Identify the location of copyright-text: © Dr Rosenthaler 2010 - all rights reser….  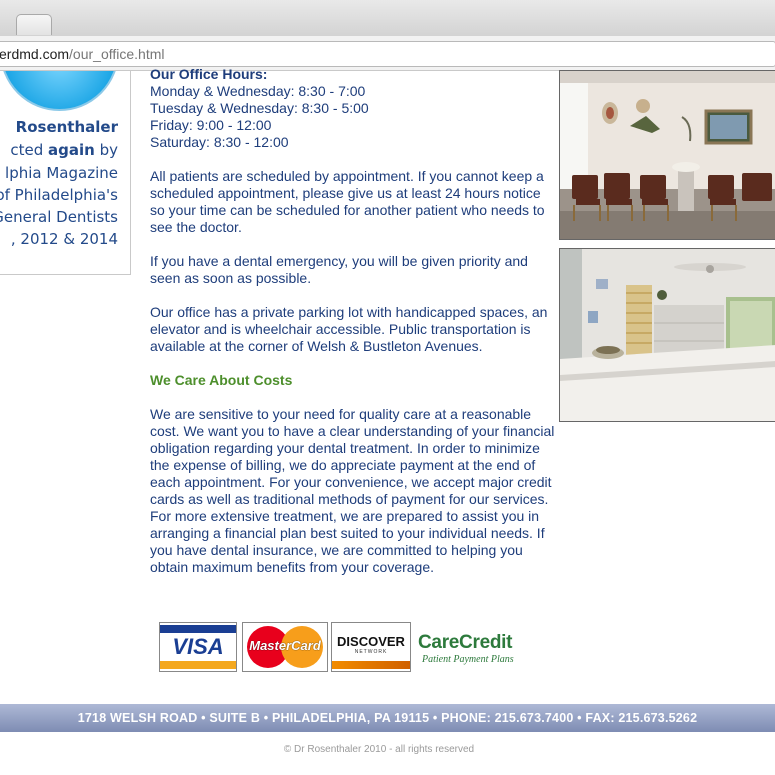
(379, 749).